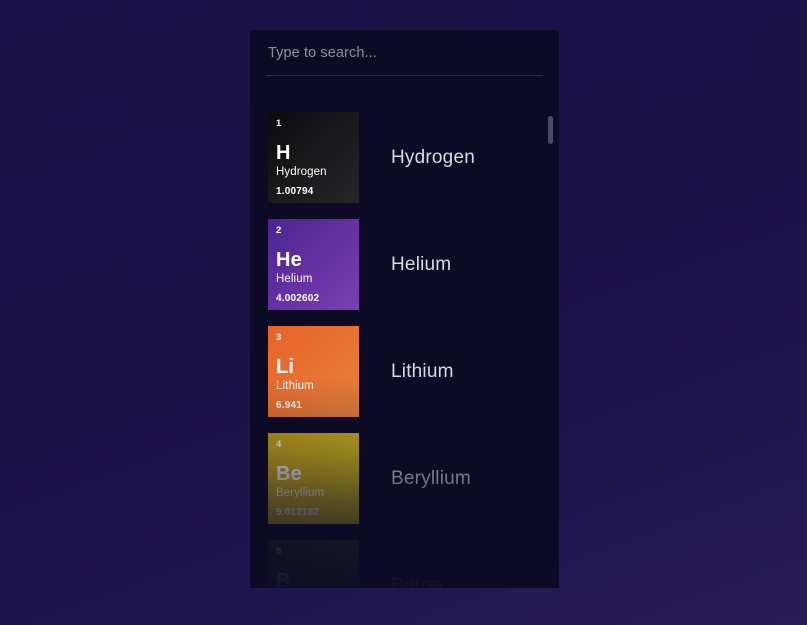  I want to click on element-tile: 4 Be Beryllium 9.012182, so click(313, 478).